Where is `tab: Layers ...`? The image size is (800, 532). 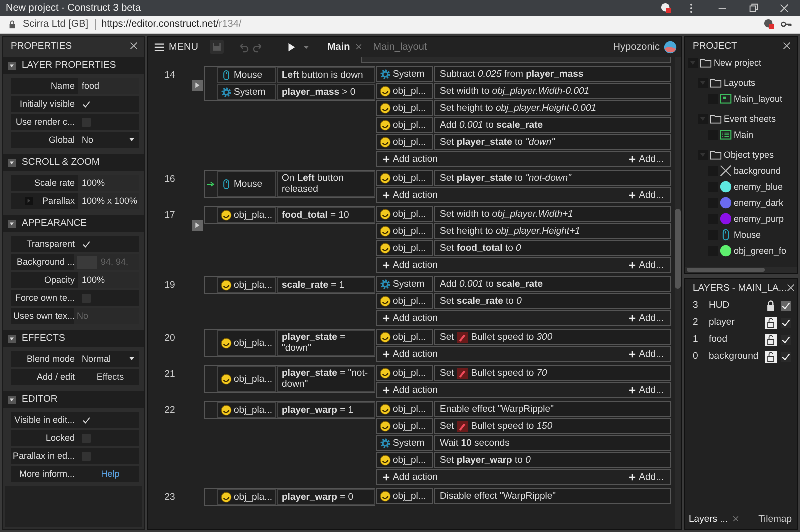 tab: Layers ... is located at coordinates (708, 519).